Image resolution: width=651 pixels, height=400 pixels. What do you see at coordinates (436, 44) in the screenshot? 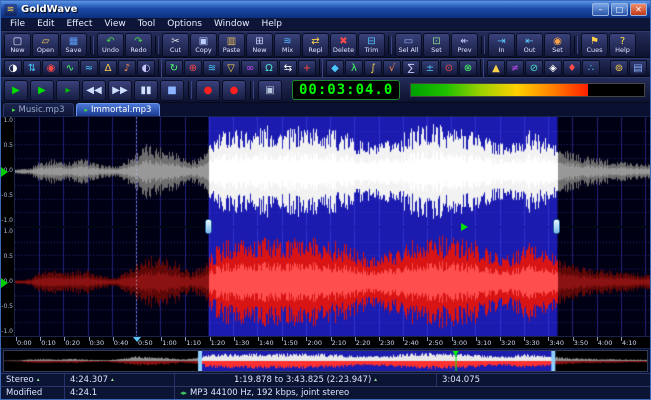
I see `set-selection-button: ⊡ Set` at bounding box center [436, 44].